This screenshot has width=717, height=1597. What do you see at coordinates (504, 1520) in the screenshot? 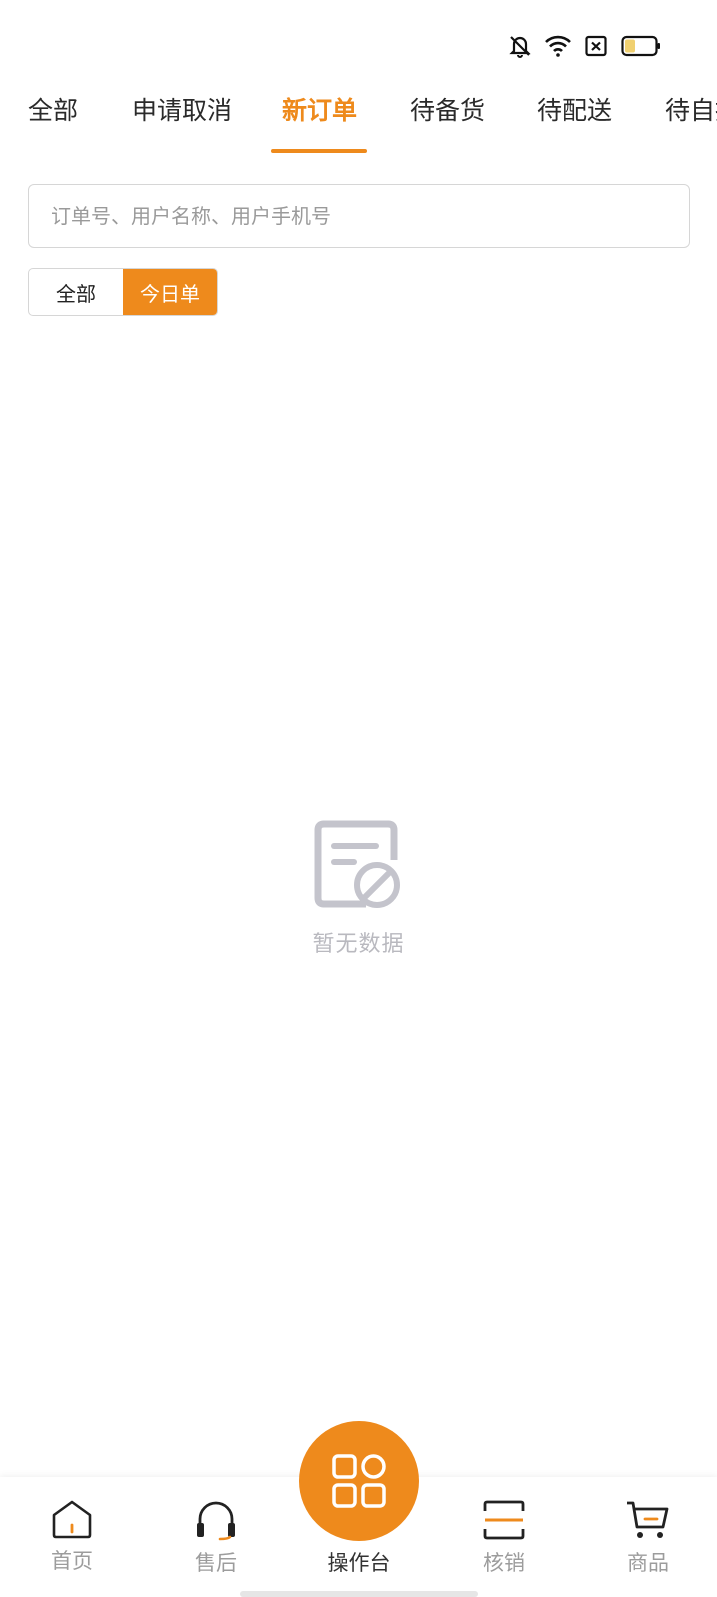
I see `scan-icon` at bounding box center [504, 1520].